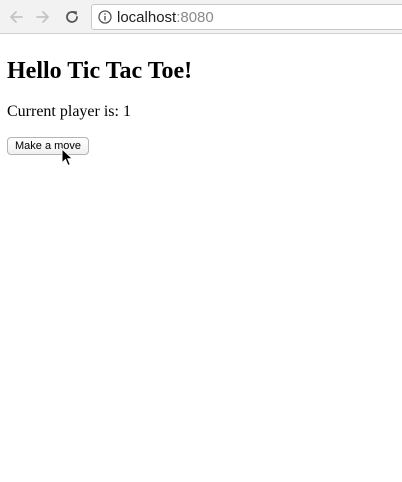 This screenshot has height=482, width=402. I want to click on reload-button, so click(72, 17).